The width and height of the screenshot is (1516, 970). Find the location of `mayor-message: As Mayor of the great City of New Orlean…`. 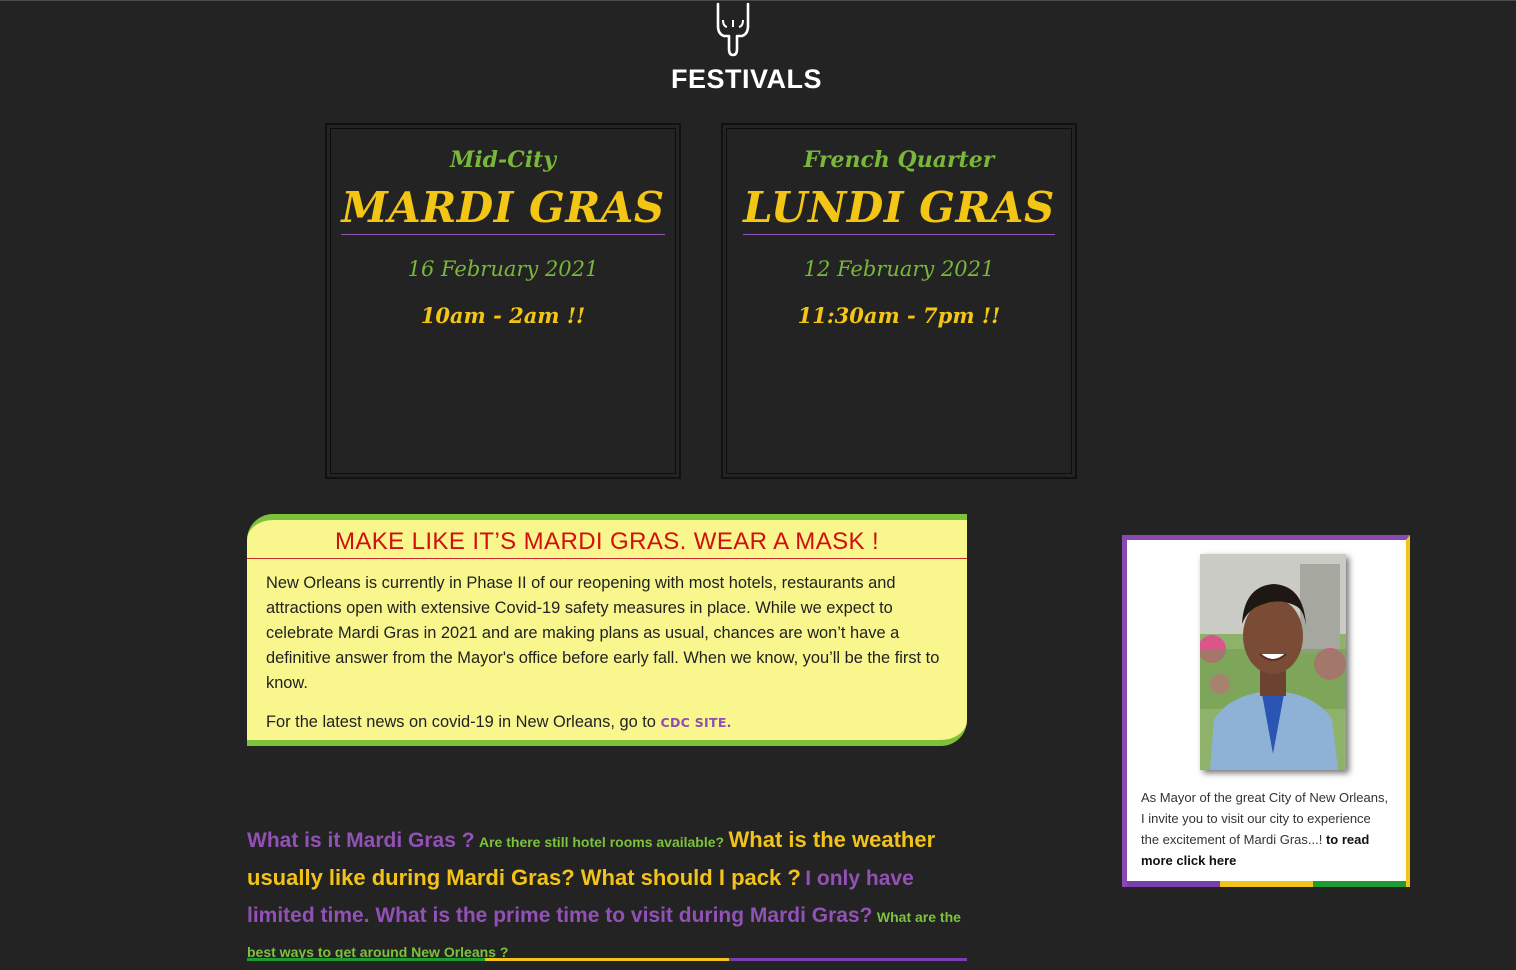

mayor-message: As Mayor of the great City of New Orlean… is located at coordinates (1266, 829).